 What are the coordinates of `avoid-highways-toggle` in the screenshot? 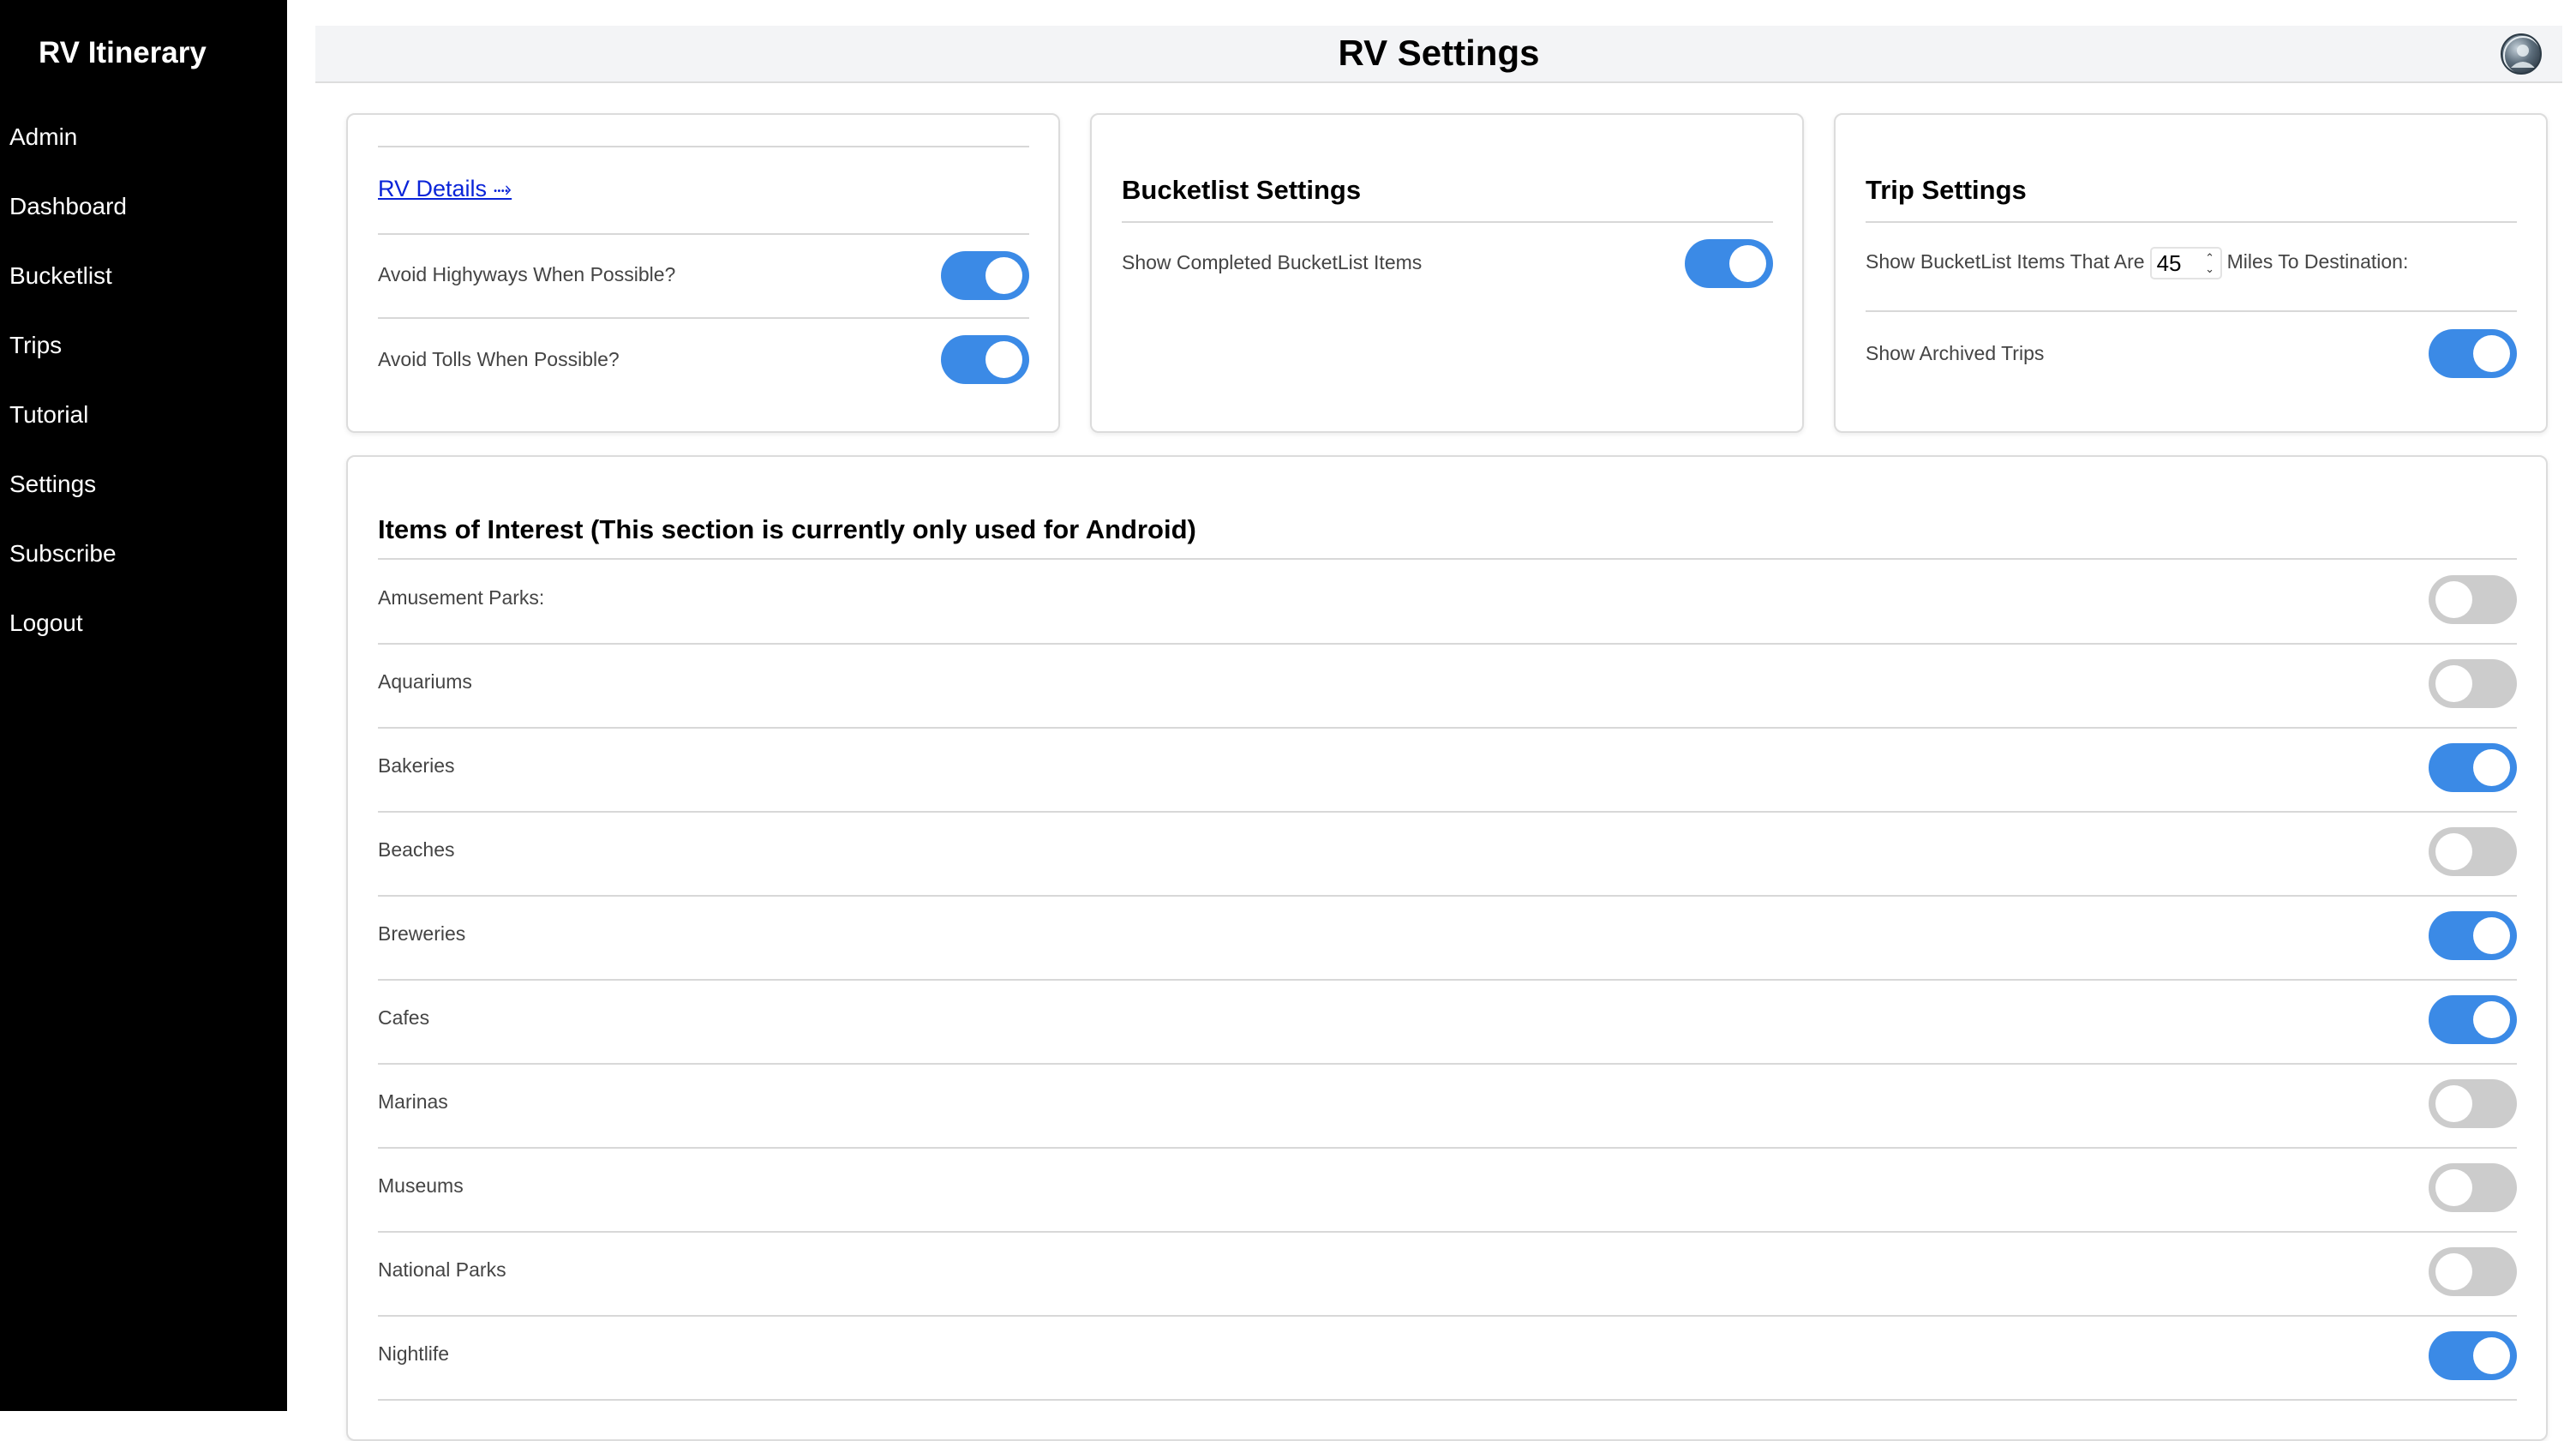 It's located at (985, 275).